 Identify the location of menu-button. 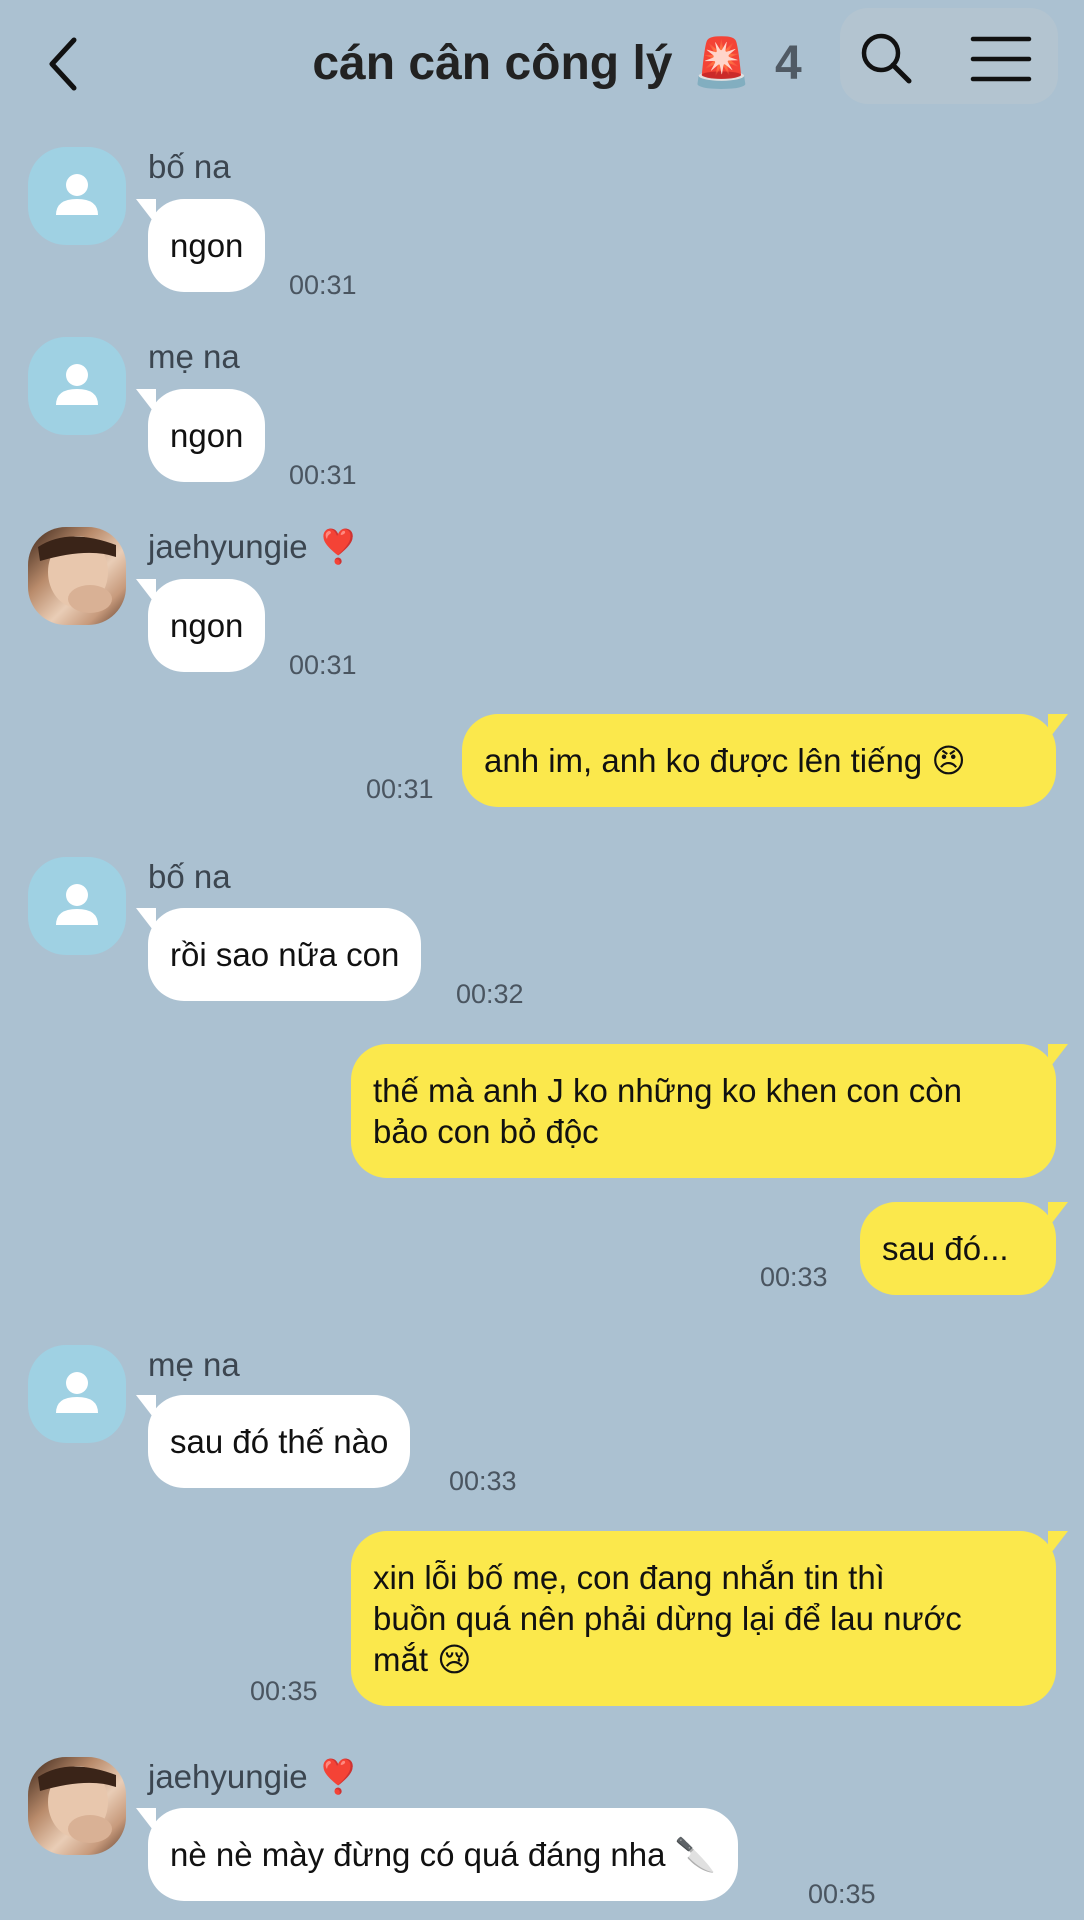
(1001, 59).